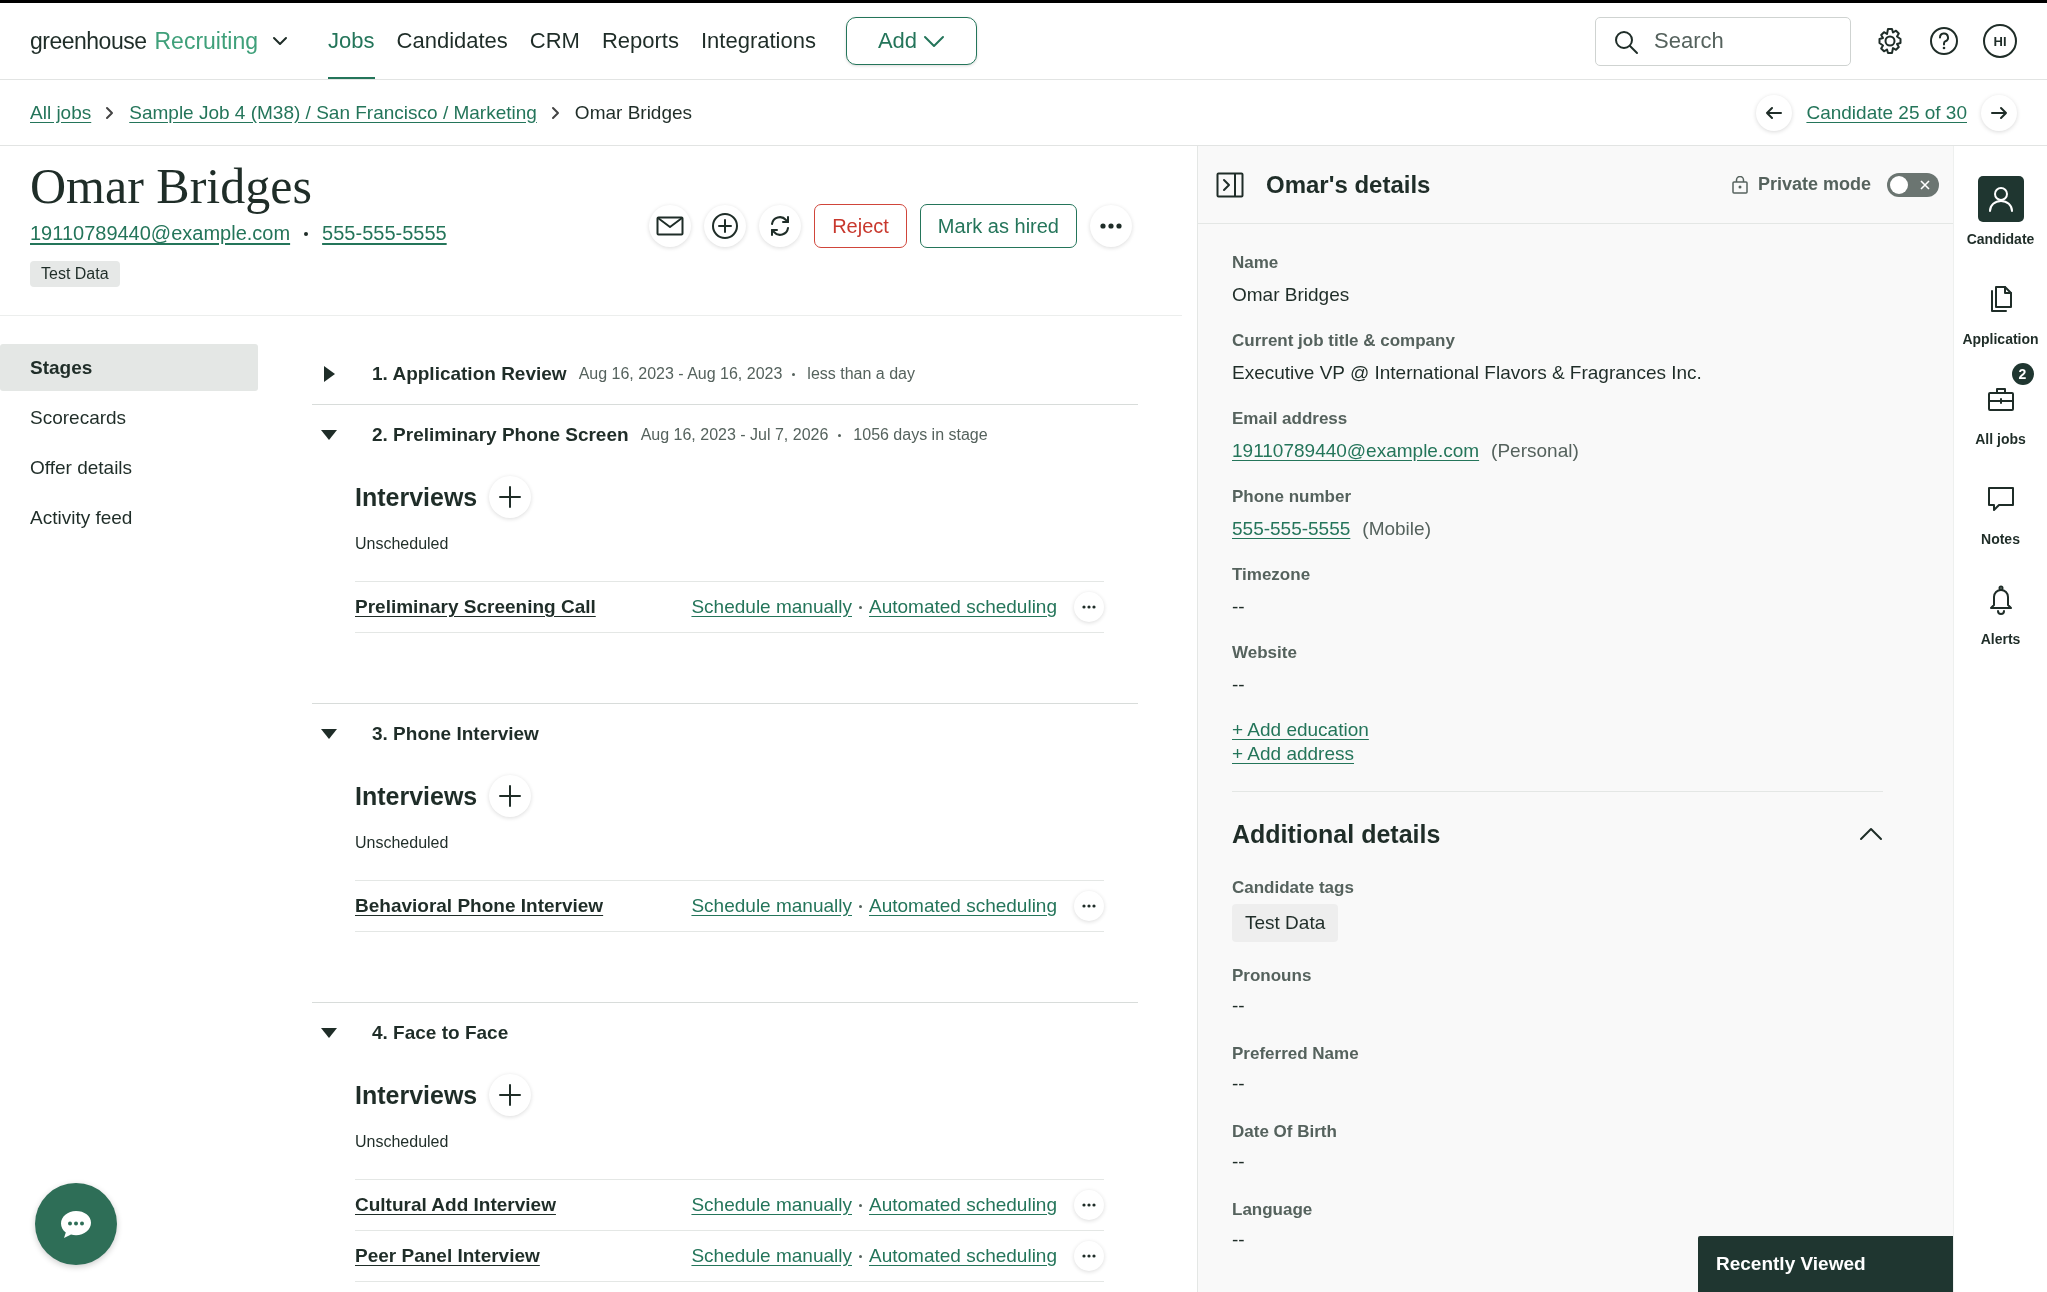 Image resolution: width=2047 pixels, height=1292 pixels. I want to click on add-link: + Add address, so click(1293, 754).